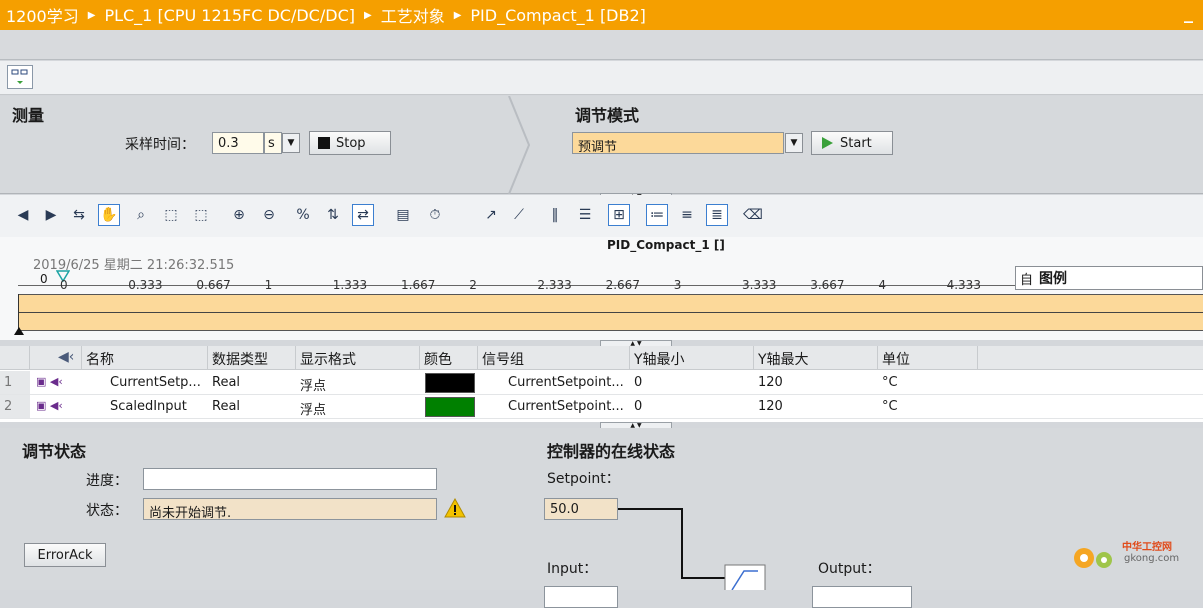  What do you see at coordinates (65, 555) in the screenshot?
I see `error-ack-button: ErrorAck` at bounding box center [65, 555].